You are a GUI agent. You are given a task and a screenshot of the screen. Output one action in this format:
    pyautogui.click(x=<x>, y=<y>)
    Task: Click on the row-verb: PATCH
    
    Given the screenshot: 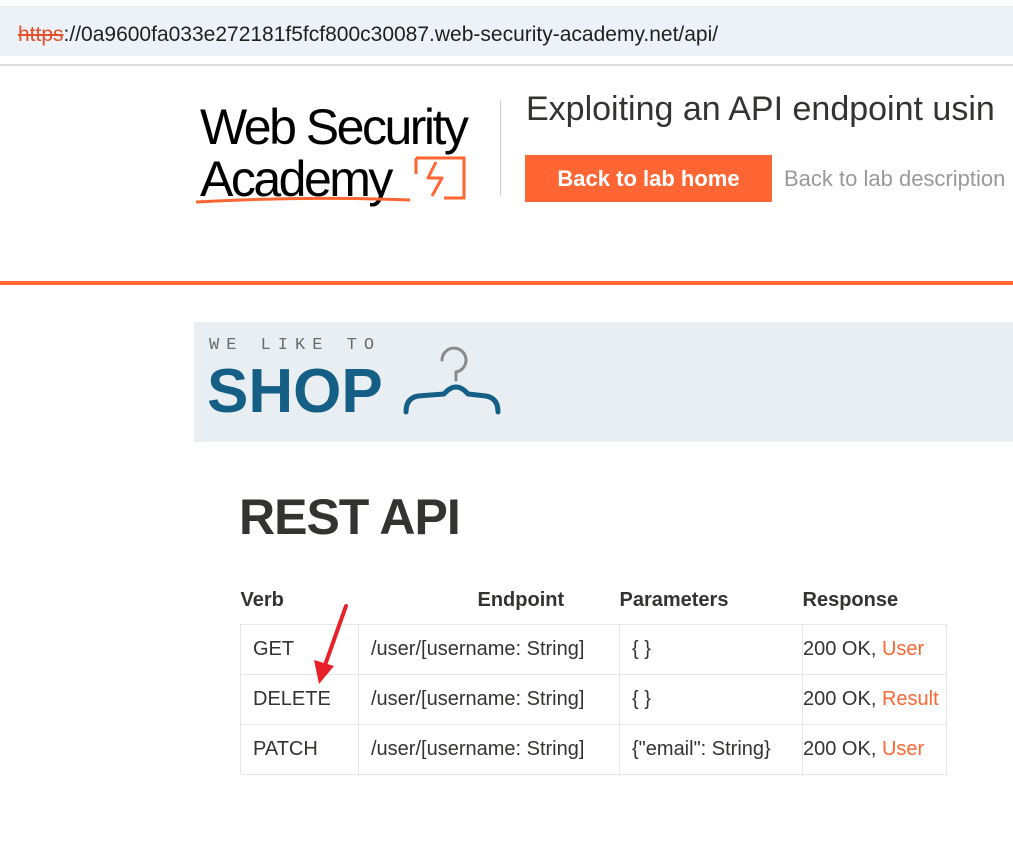 What is the action you would take?
    pyautogui.click(x=299, y=749)
    